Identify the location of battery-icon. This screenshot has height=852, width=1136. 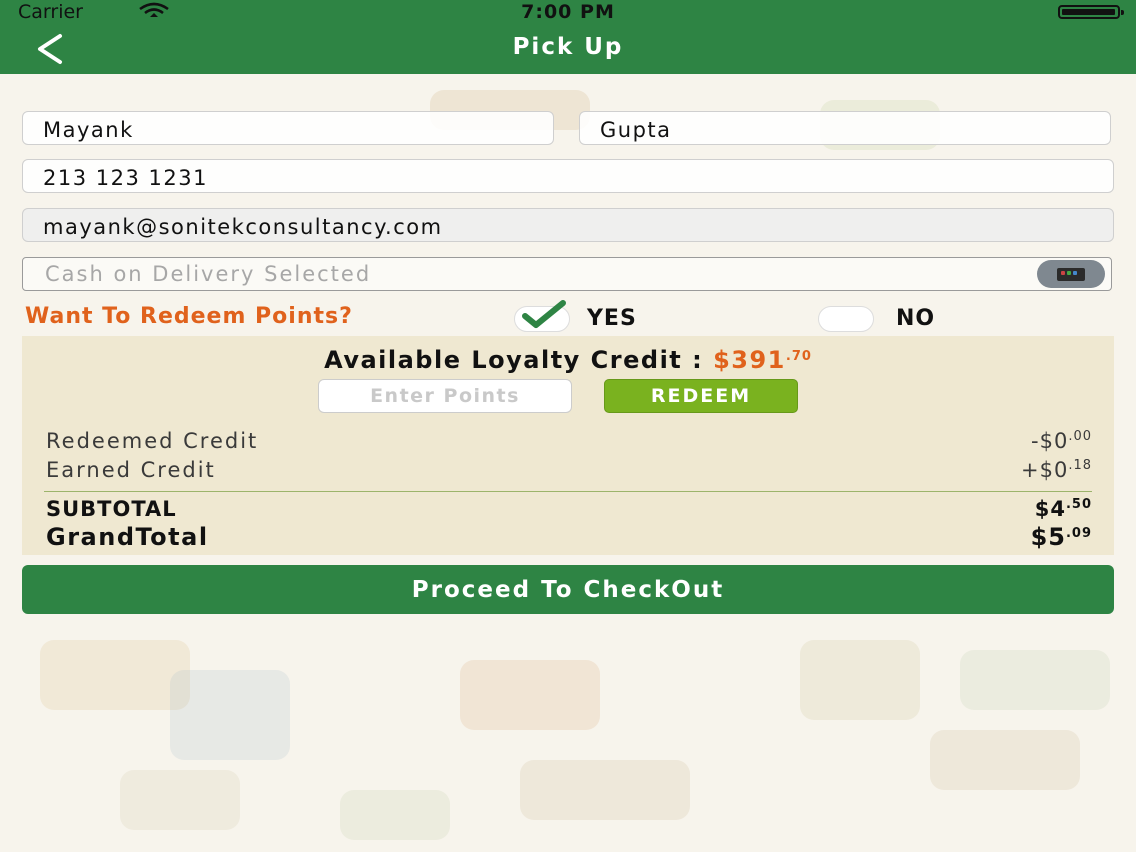
(1091, 12).